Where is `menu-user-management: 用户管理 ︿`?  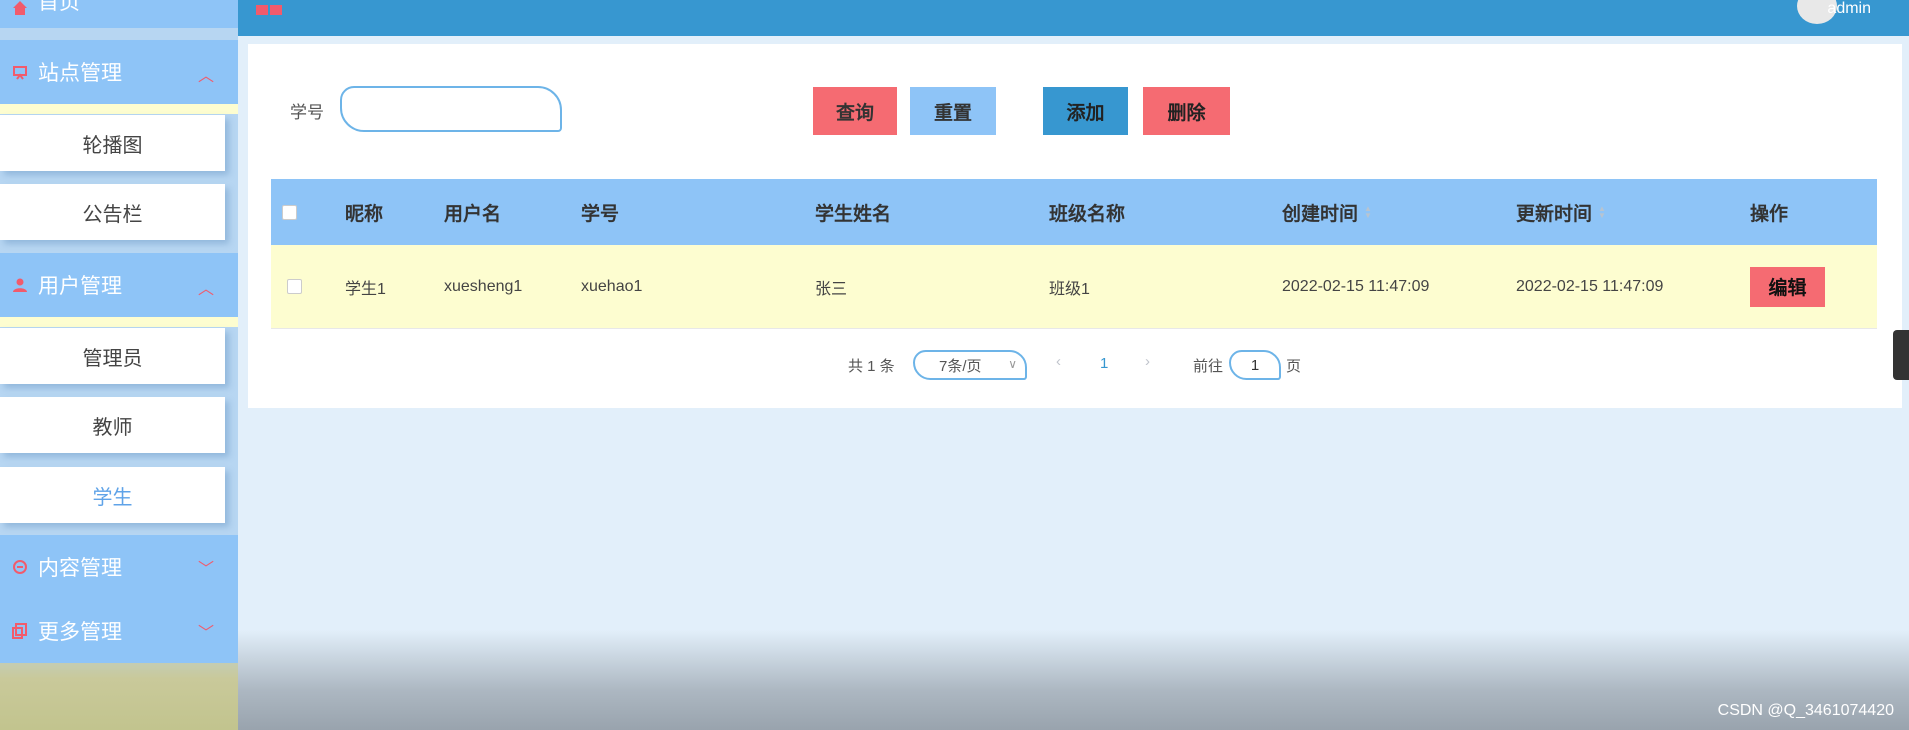
menu-user-management: 用户管理 ︿ is located at coordinates (119, 285).